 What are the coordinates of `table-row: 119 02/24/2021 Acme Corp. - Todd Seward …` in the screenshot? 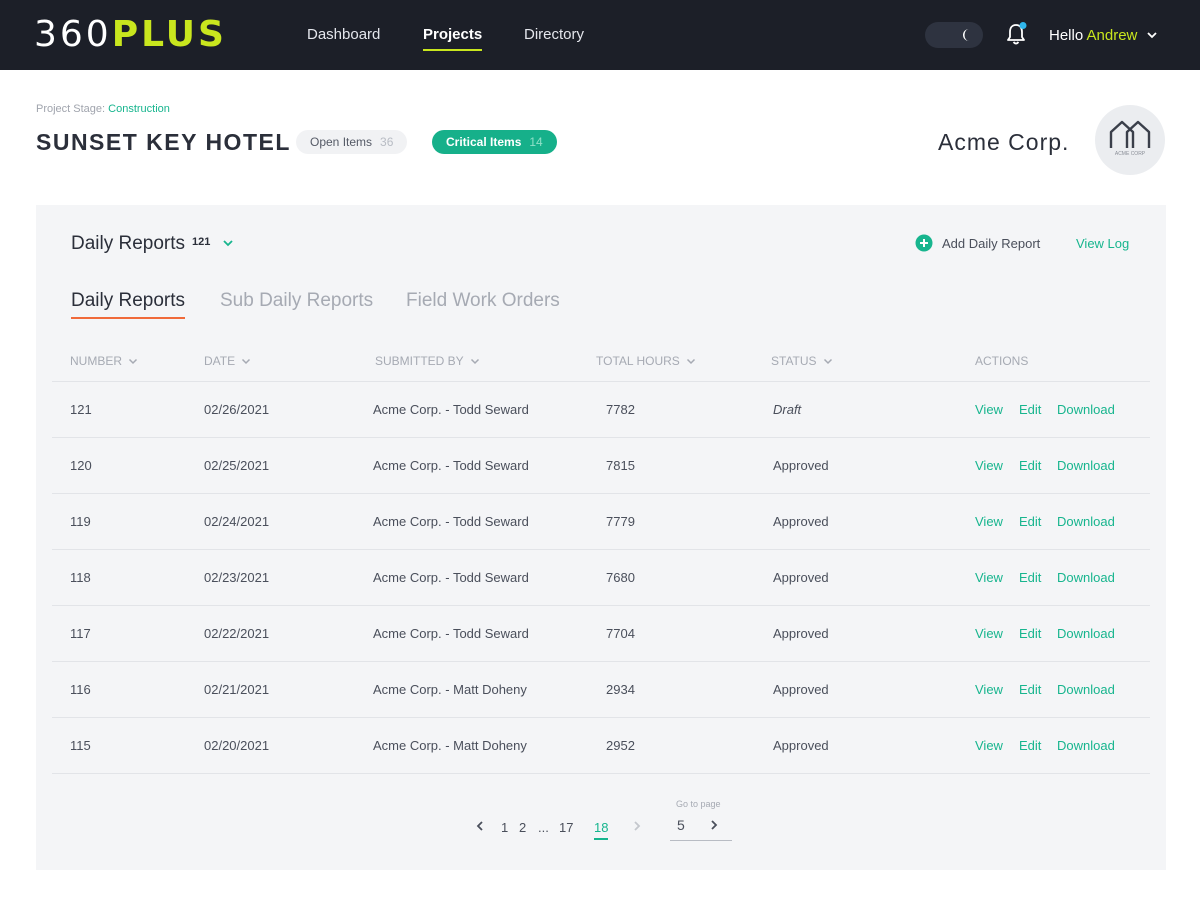 It's located at (601, 522).